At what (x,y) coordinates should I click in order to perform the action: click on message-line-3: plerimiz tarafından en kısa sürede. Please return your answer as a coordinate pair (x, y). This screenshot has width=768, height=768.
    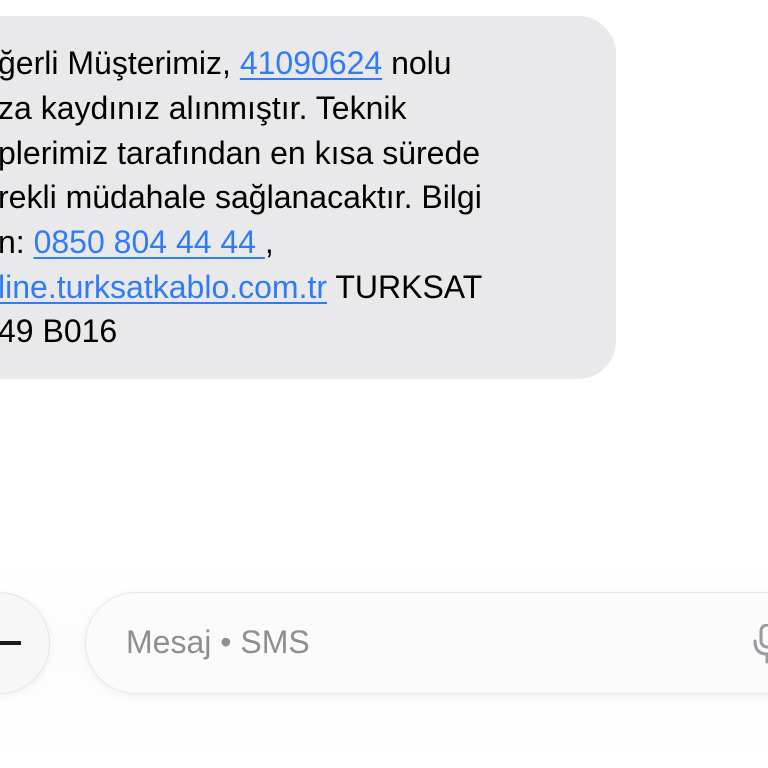
    Looking at the image, I should click on (240, 153).